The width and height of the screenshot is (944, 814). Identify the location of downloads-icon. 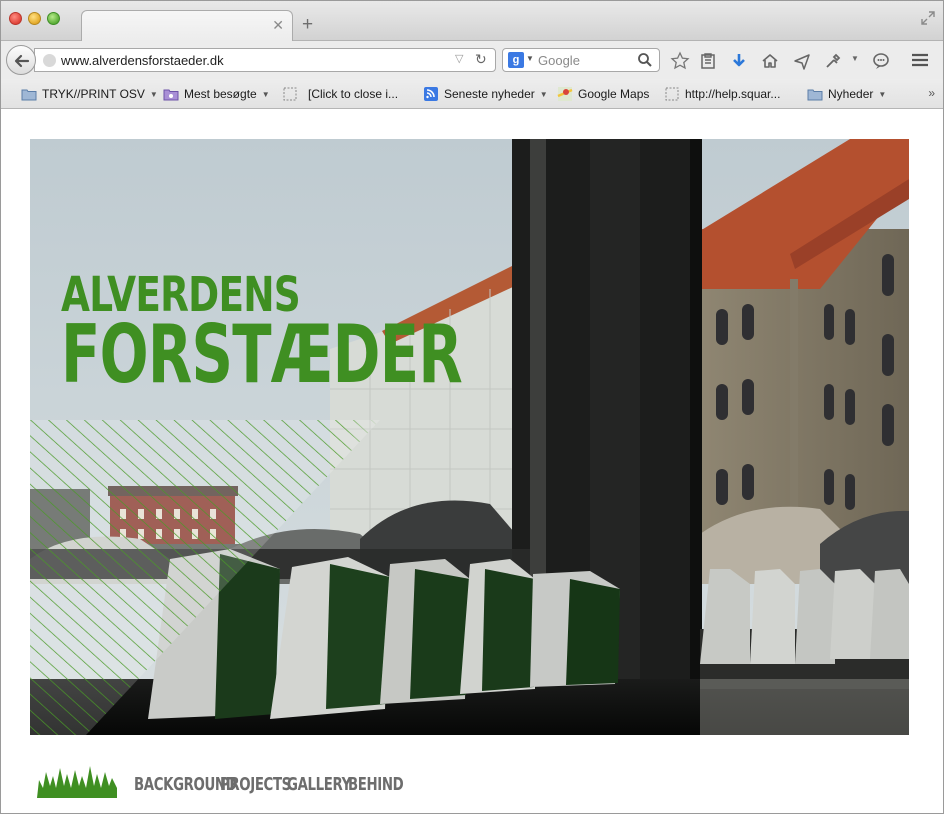
(739, 61).